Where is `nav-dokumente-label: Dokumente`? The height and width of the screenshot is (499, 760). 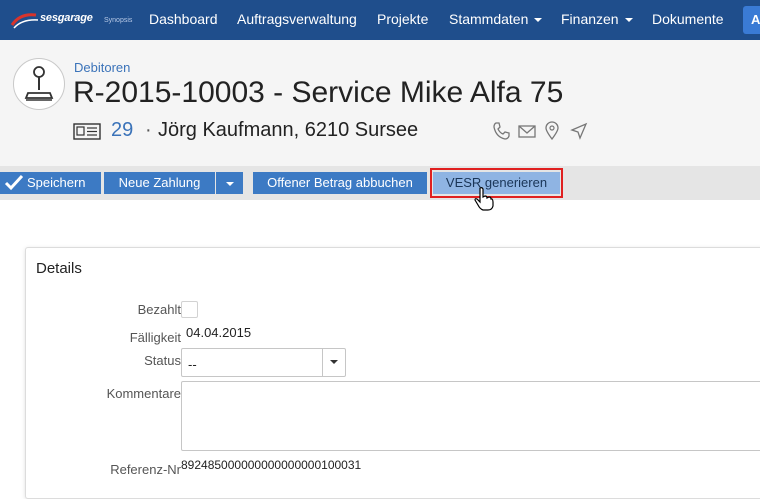 nav-dokumente-label: Dokumente is located at coordinates (688, 19).